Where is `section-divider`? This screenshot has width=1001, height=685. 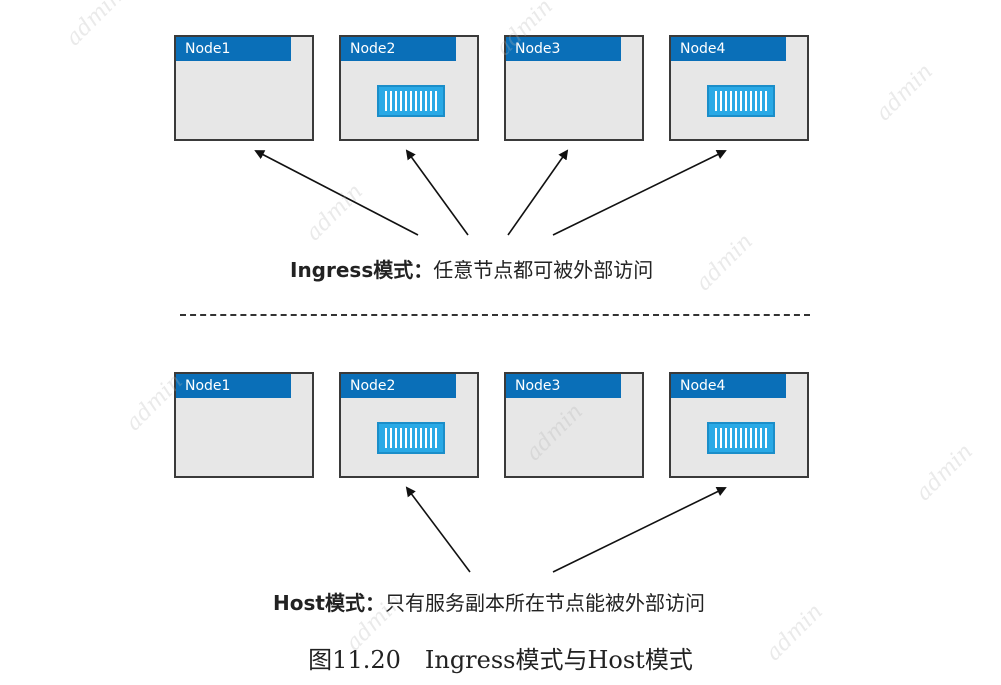 section-divider is located at coordinates (495, 315).